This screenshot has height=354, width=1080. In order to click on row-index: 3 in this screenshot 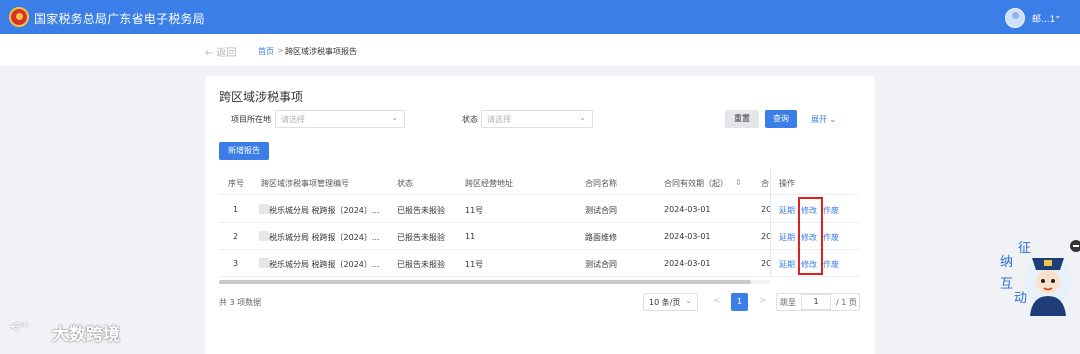, I will do `click(236, 263)`.